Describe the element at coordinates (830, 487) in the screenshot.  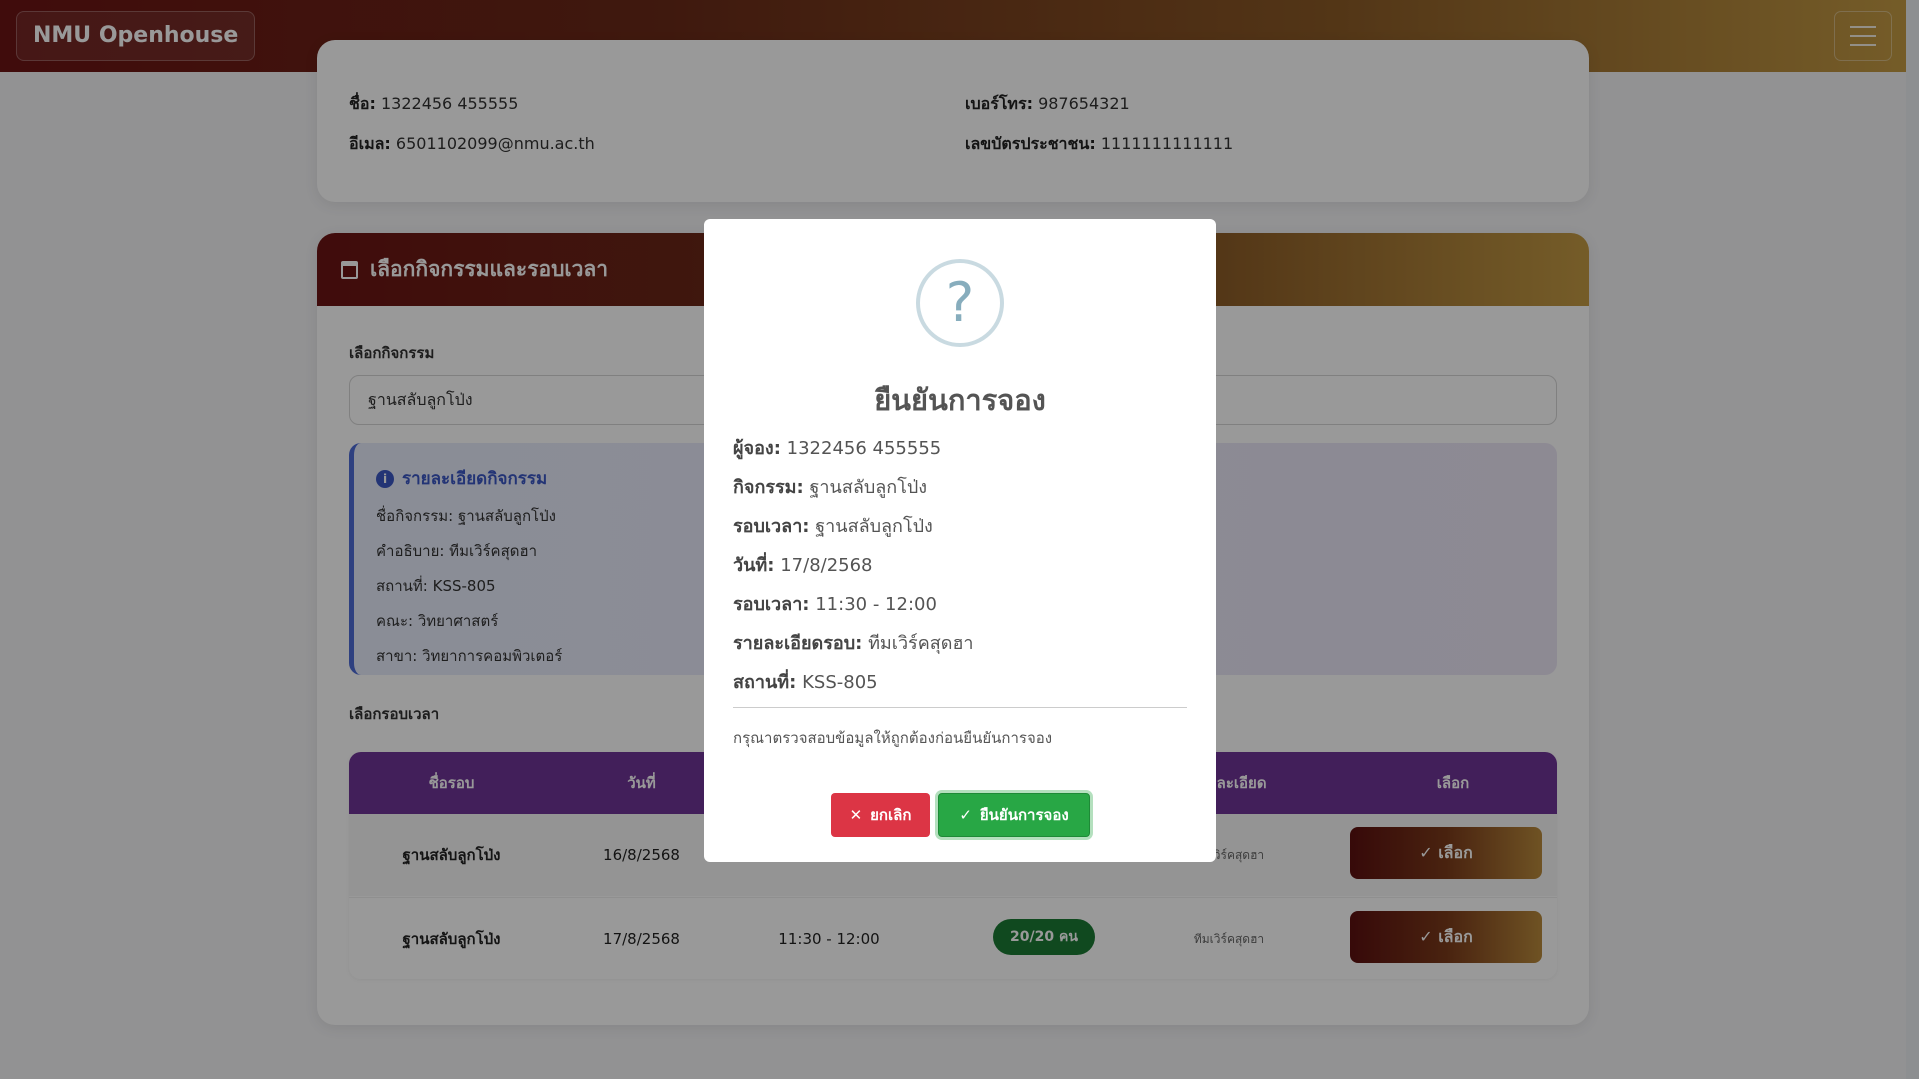
I see `activity-row: กิจกรรม: ฐานสลับลูกโป่ง` at that location.